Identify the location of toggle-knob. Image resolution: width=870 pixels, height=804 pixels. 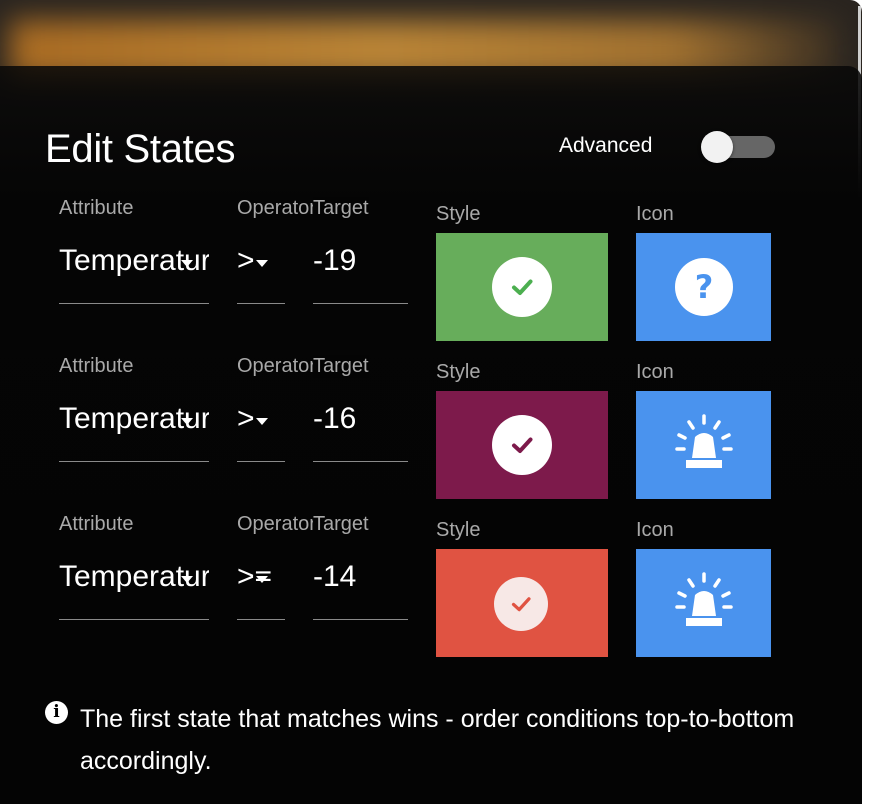
(717, 147).